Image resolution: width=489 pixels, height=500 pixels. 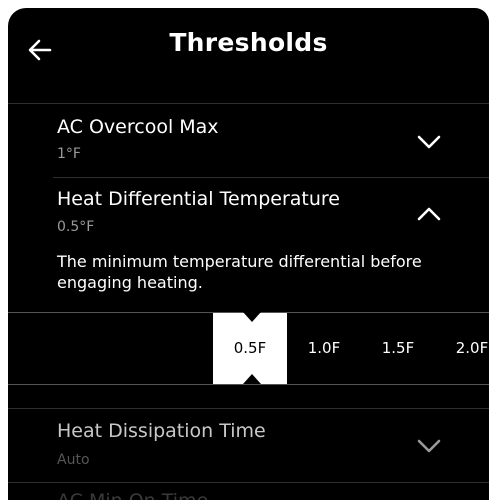 What do you see at coordinates (69, 154) in the screenshot?
I see `setting-value: 1°F` at bounding box center [69, 154].